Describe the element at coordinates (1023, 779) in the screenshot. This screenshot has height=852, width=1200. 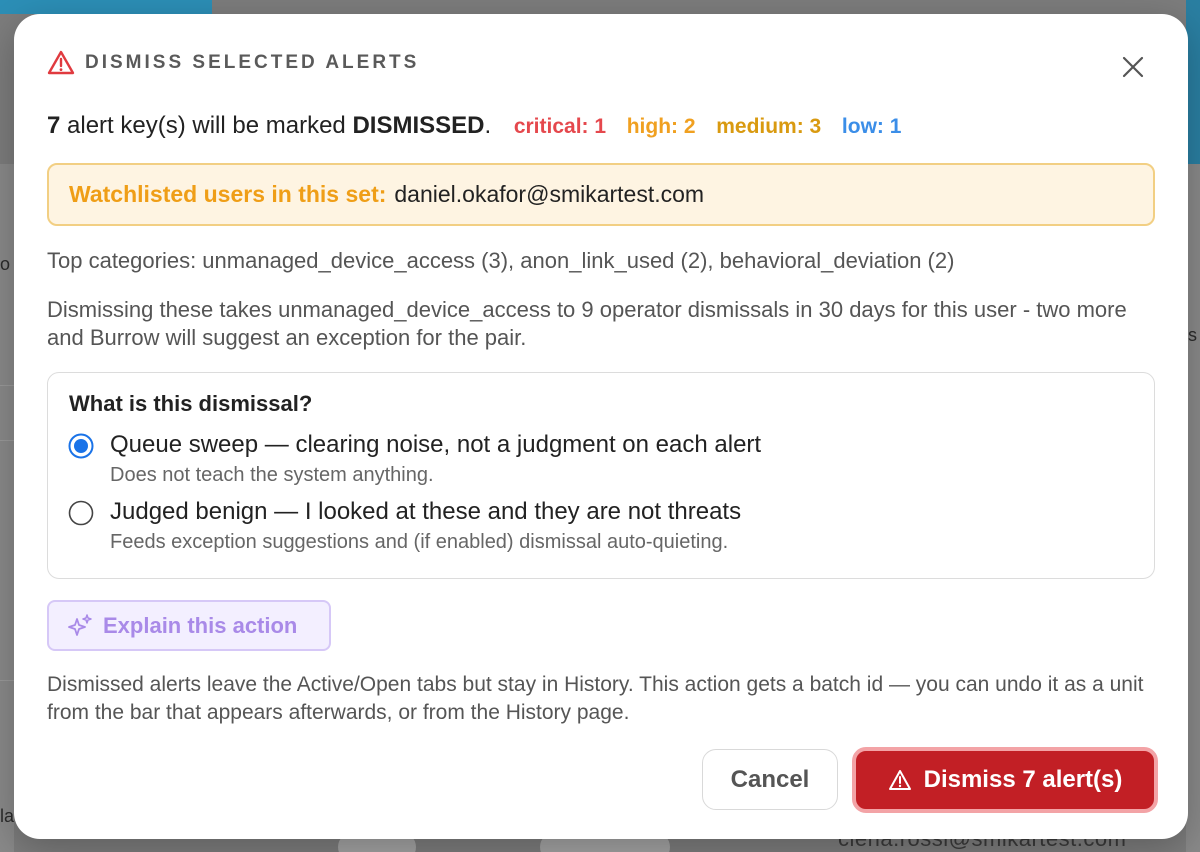
I see `dismiss-button-label: Dismiss 7 alert(s)` at that location.